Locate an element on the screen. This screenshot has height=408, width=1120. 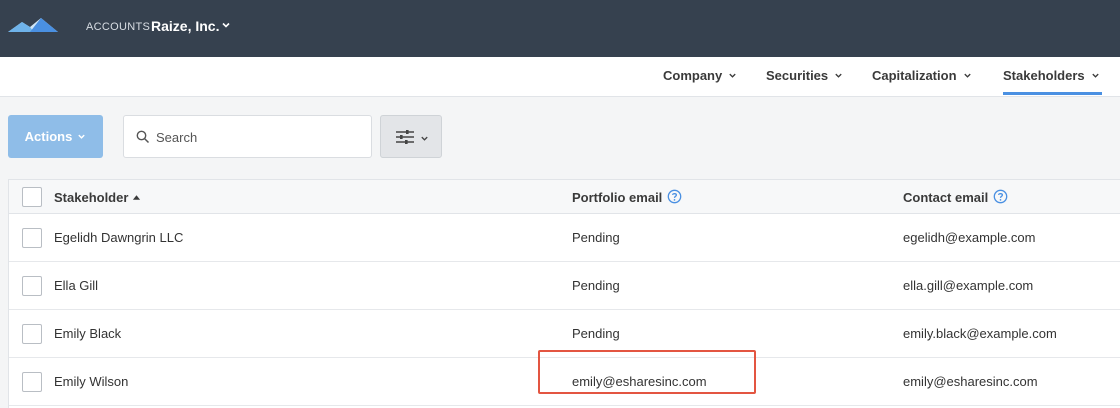
column-header-contact-email: Contact email is located at coordinates (955, 197).